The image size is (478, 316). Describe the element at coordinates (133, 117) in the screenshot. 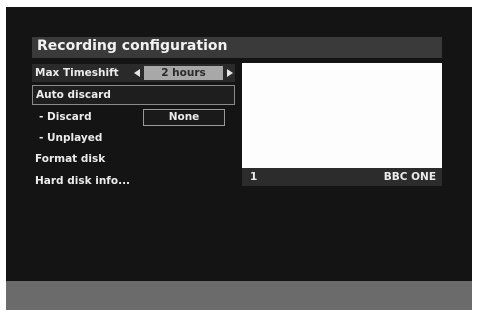

I see `menu-item-discard: - Discard None` at that location.